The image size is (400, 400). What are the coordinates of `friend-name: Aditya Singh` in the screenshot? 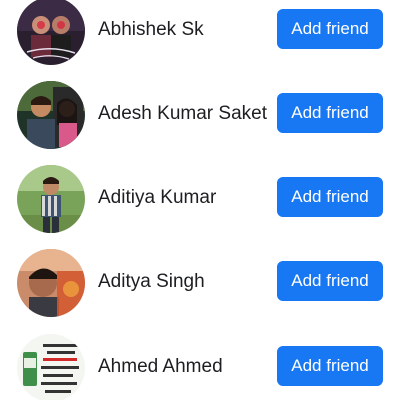 It's located at (151, 282).